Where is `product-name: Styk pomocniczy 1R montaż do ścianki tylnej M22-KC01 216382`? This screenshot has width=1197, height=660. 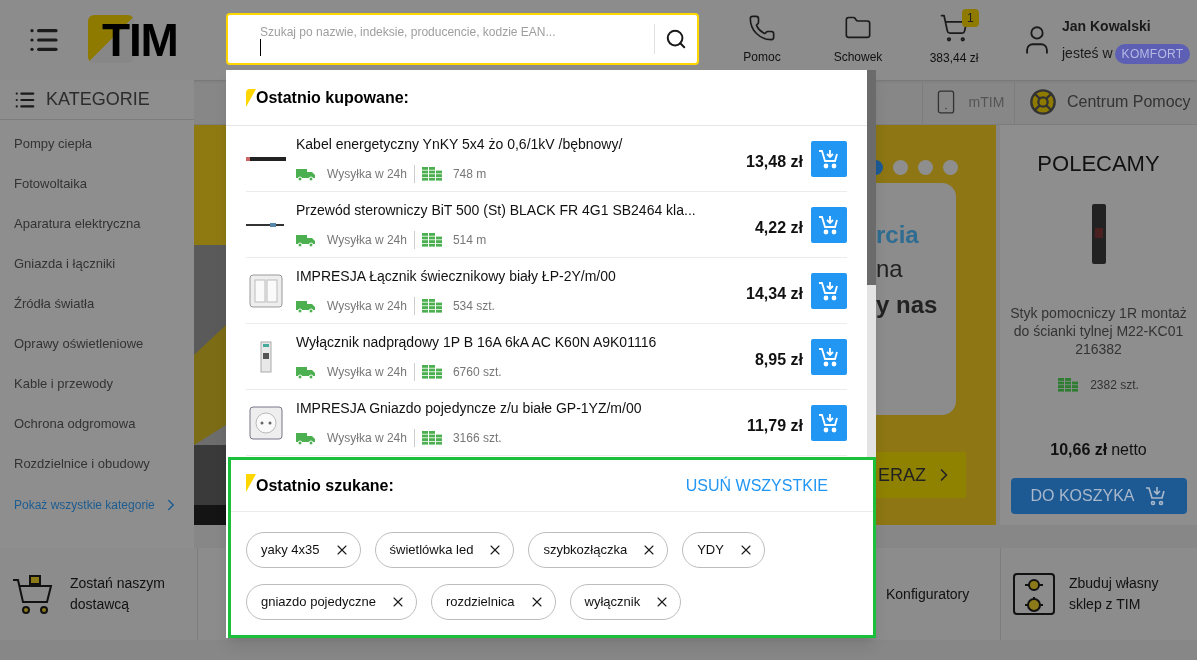
product-name: Styk pomocniczy 1R montaż do ścianki tylnej M22-KC01 216382 is located at coordinates (1098, 331).